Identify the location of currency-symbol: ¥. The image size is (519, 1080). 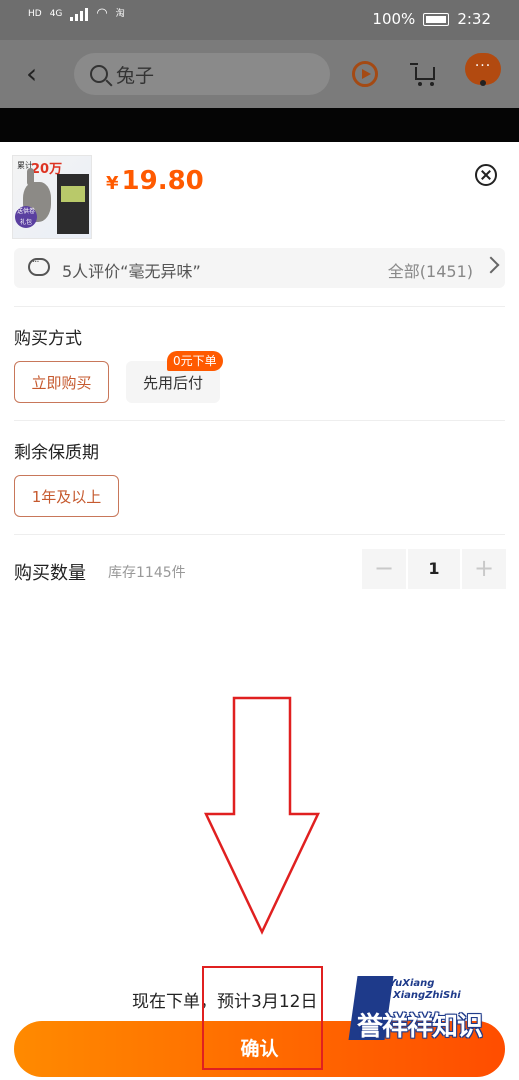
(112, 183).